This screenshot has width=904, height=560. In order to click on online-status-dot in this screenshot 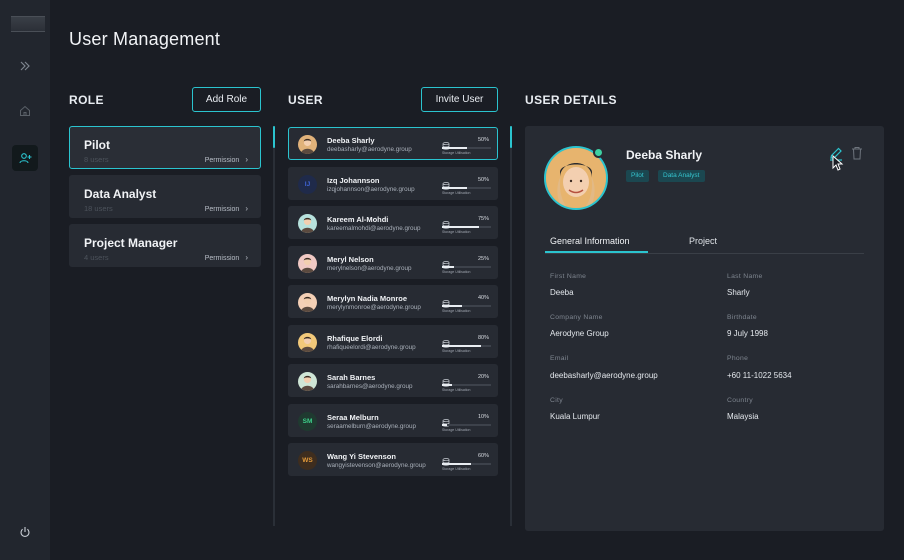, I will do `click(598, 152)`.